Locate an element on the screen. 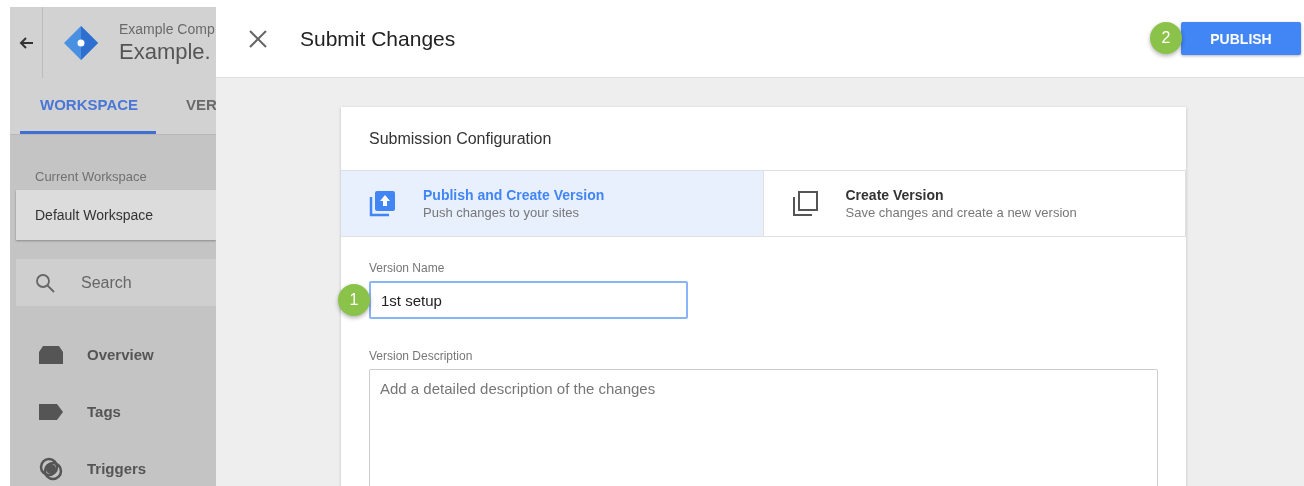 The image size is (1304, 486). submission-option: Publish and Create Version Push changes to your sites is located at coordinates (552, 203).